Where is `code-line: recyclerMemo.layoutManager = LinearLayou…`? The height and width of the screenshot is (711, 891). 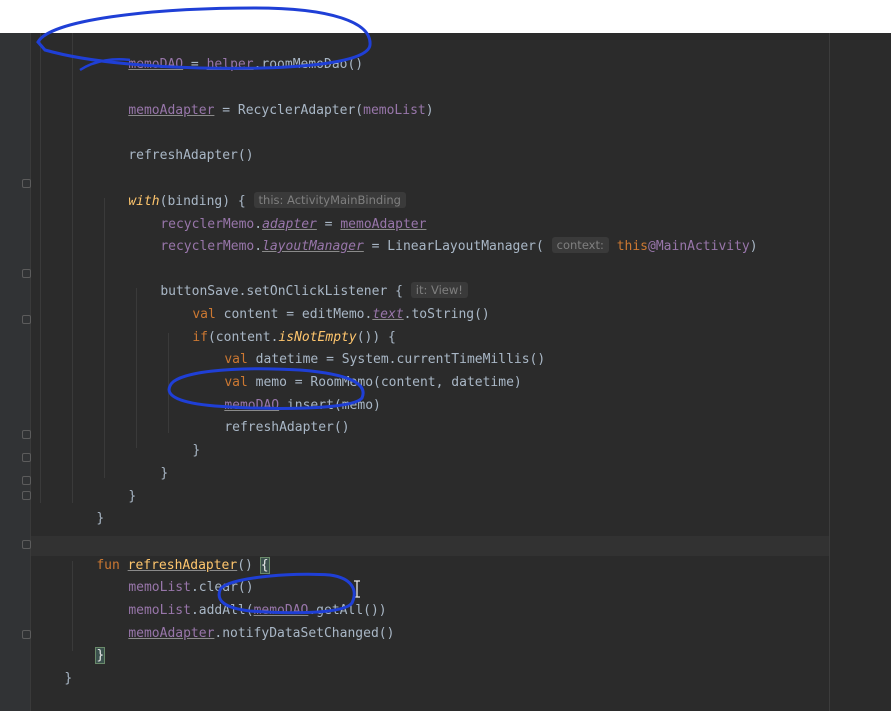 code-line: recyclerMemo.layoutManager = LinearLayou… is located at coordinates (443, 235).